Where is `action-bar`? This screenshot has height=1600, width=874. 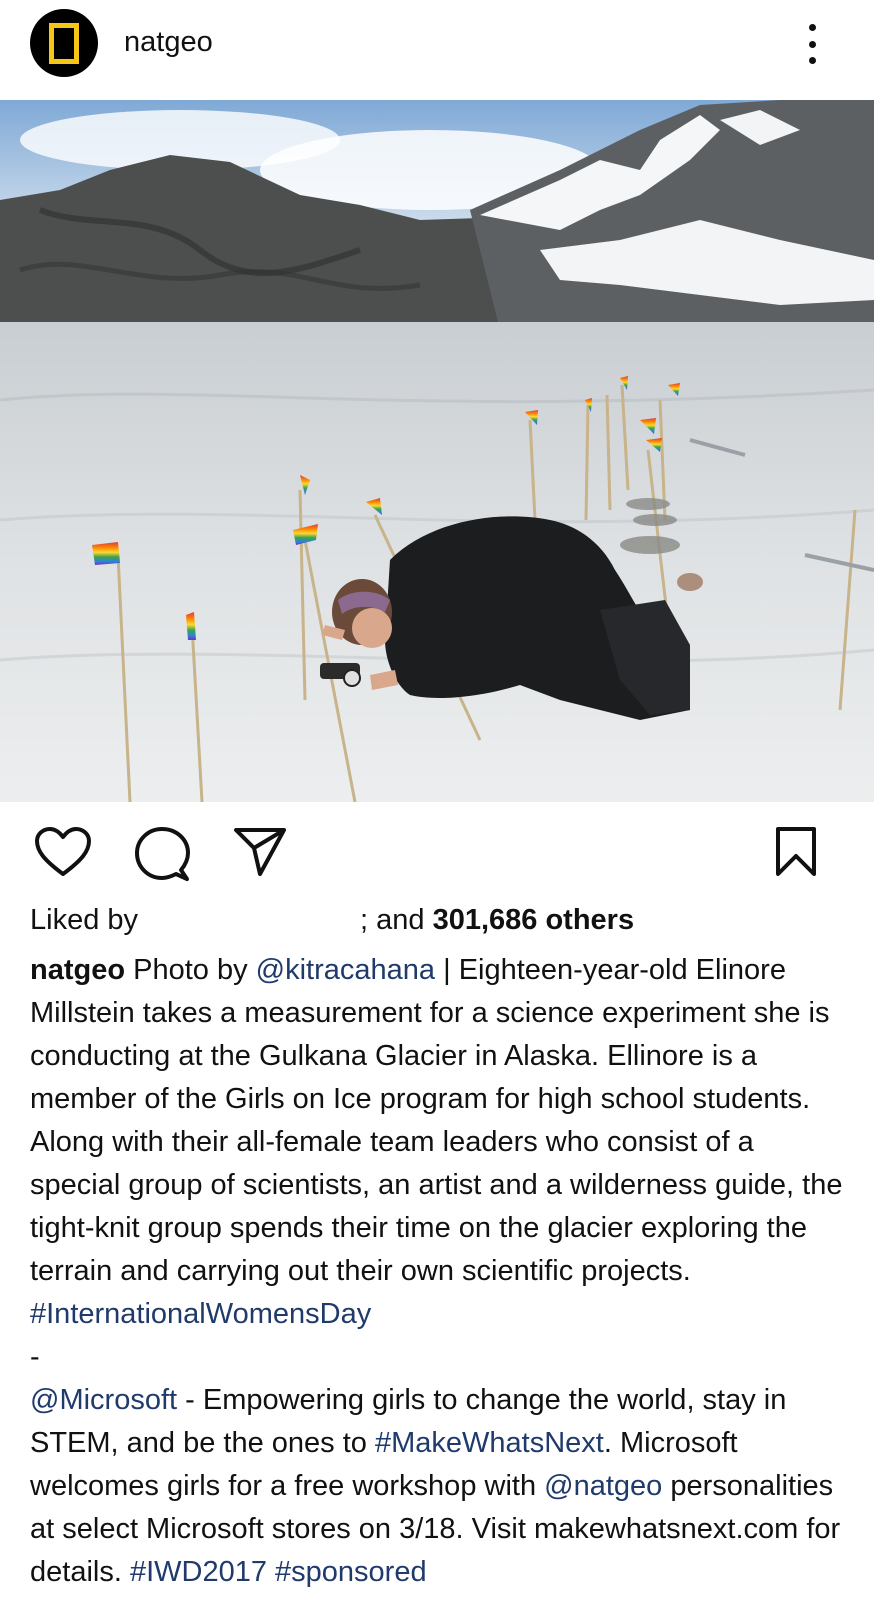 action-bar is located at coordinates (437, 856).